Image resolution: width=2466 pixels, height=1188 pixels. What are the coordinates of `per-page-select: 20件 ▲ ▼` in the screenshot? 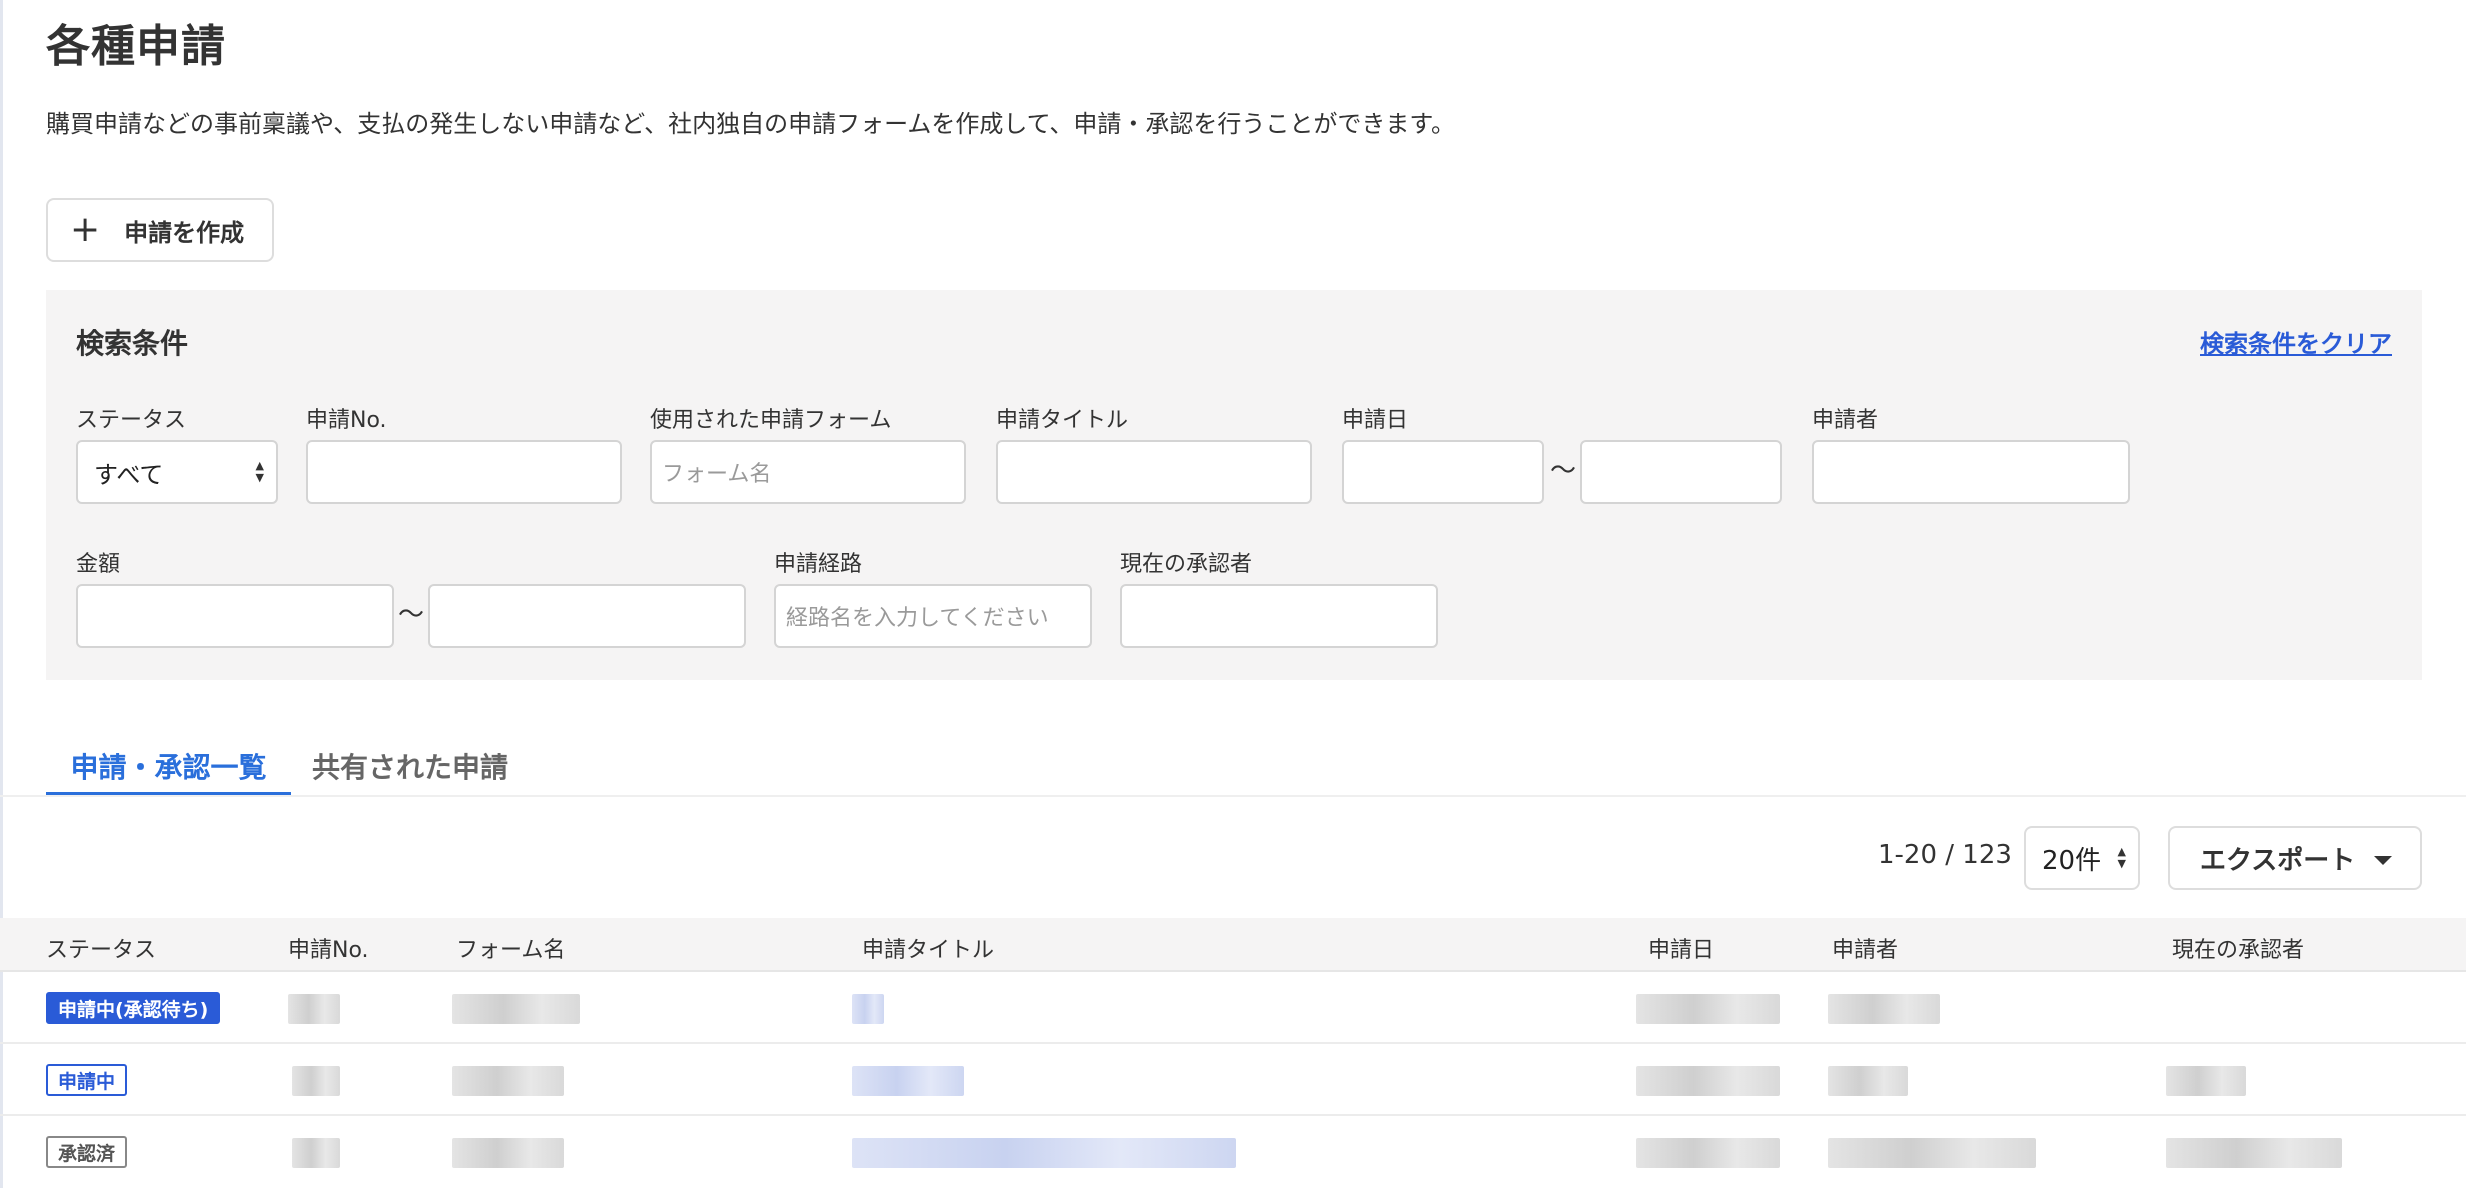 It's located at (2082, 858).